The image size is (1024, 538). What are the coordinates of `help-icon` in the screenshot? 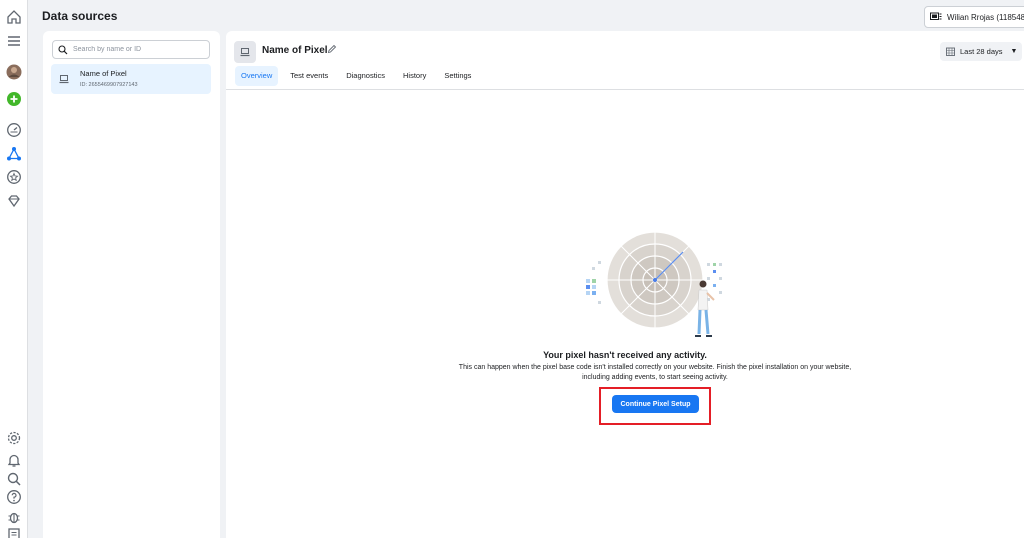 It's located at (14, 497).